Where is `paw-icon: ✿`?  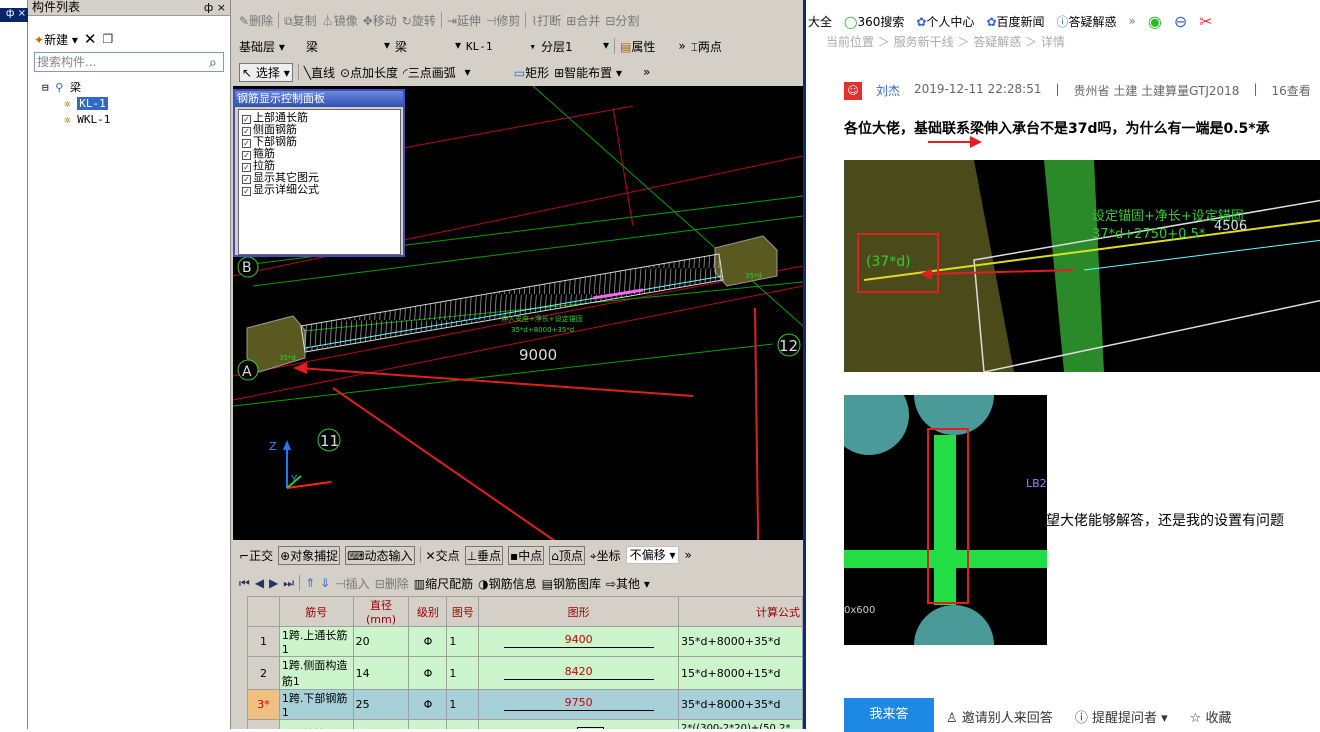 paw-icon: ✿ is located at coordinates (921, 21).